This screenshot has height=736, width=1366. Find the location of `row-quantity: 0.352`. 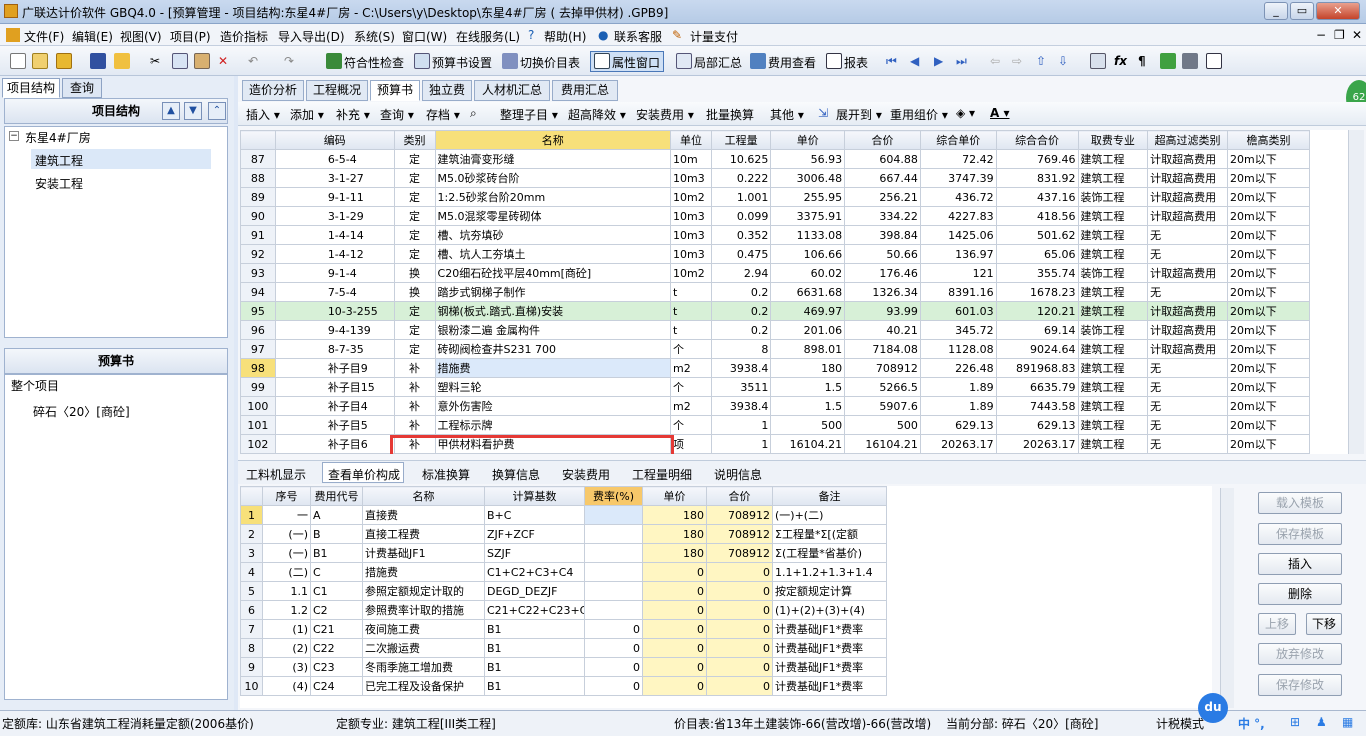

row-quantity: 0.352 is located at coordinates (741, 235).